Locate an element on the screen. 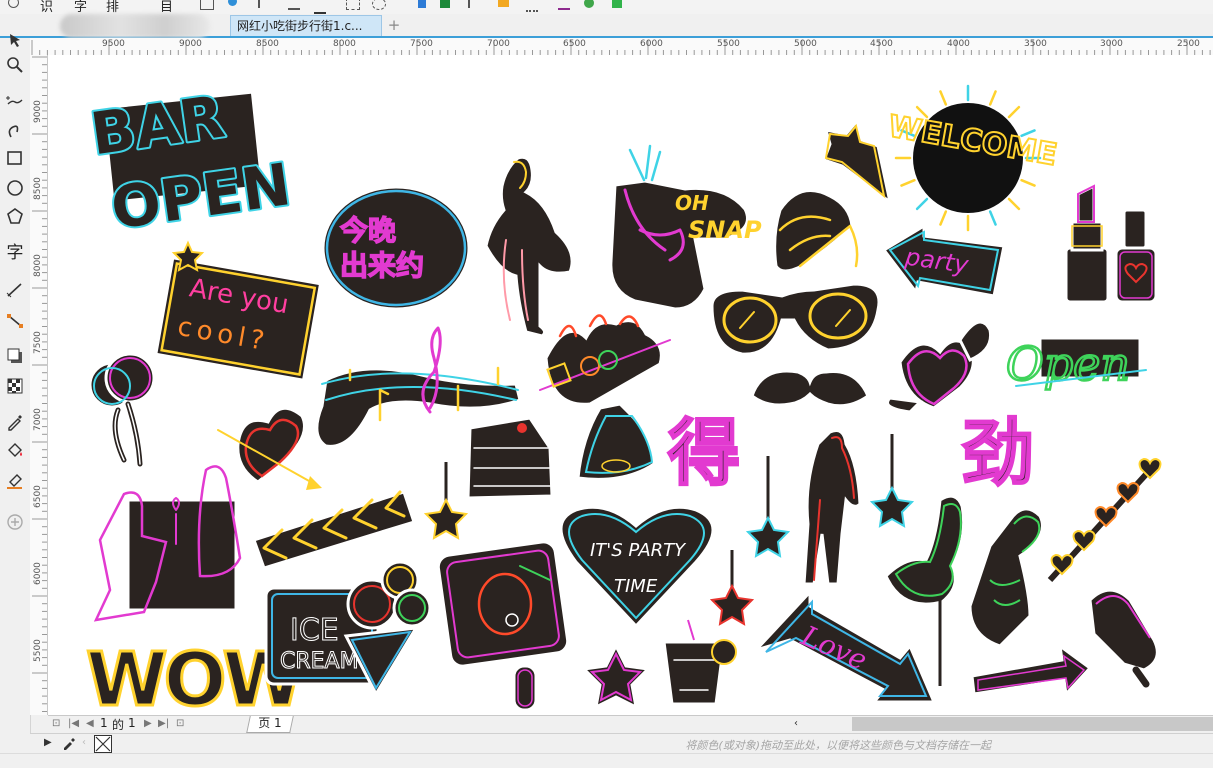 This screenshot has width=1213, height=768. polygon-tool-icon is located at coordinates (15, 217).